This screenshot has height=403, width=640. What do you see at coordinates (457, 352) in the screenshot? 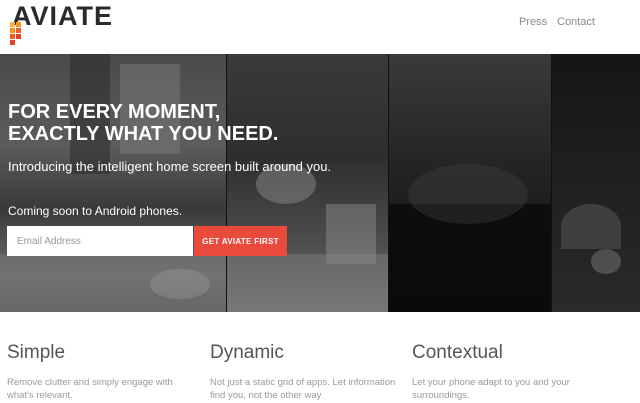
I see `feature-title: Contextual` at bounding box center [457, 352].